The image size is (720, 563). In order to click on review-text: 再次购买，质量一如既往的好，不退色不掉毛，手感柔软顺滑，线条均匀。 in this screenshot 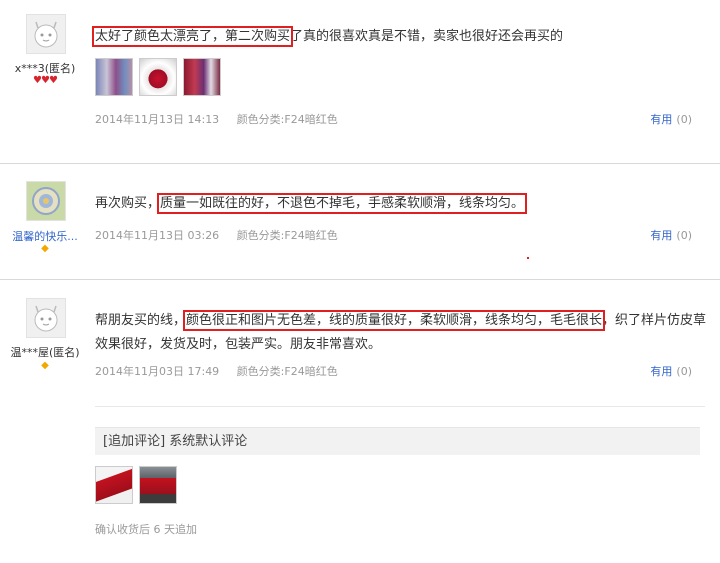, I will do `click(402, 204)`.